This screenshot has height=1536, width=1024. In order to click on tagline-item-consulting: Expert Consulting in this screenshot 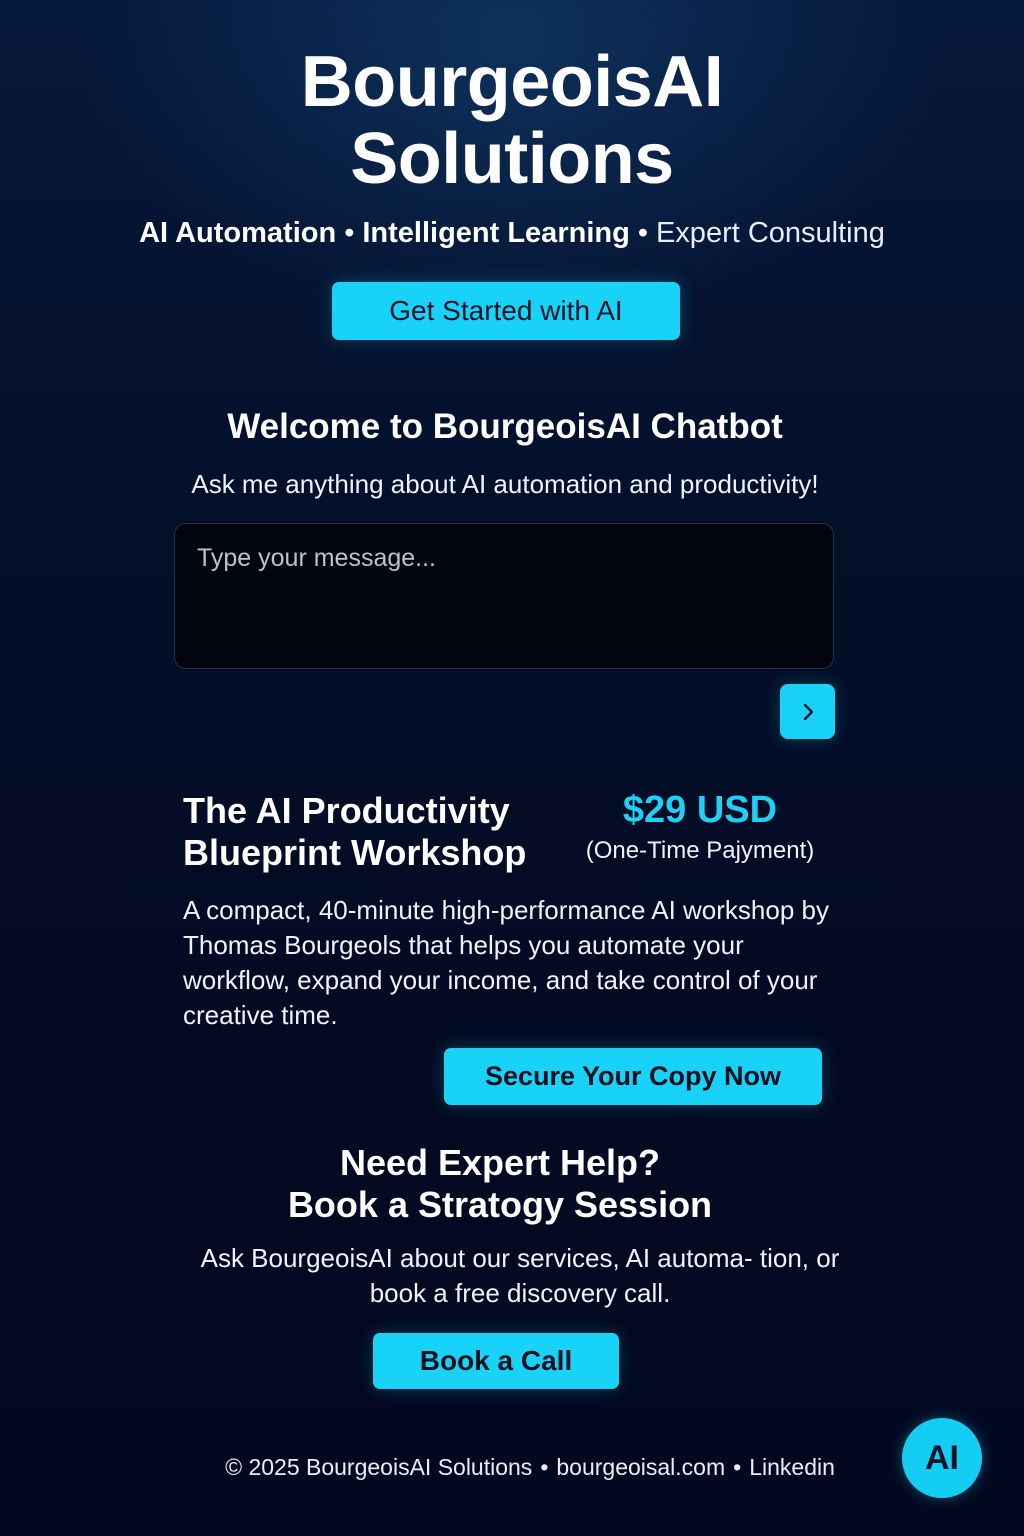, I will do `click(770, 233)`.